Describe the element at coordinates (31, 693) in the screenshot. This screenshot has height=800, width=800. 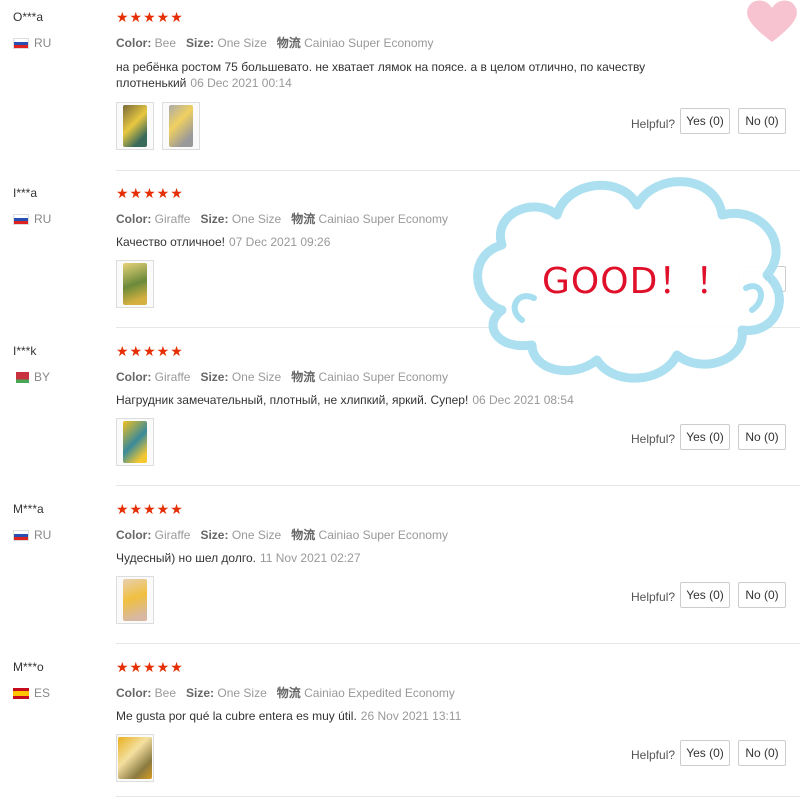
I see `reviewer-country: ES` at that location.